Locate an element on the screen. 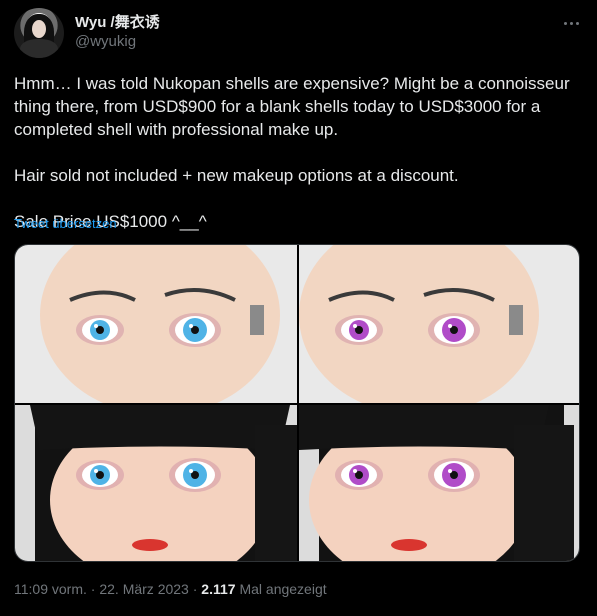  black-hair-purple-eyes-image is located at coordinates (439, 483).